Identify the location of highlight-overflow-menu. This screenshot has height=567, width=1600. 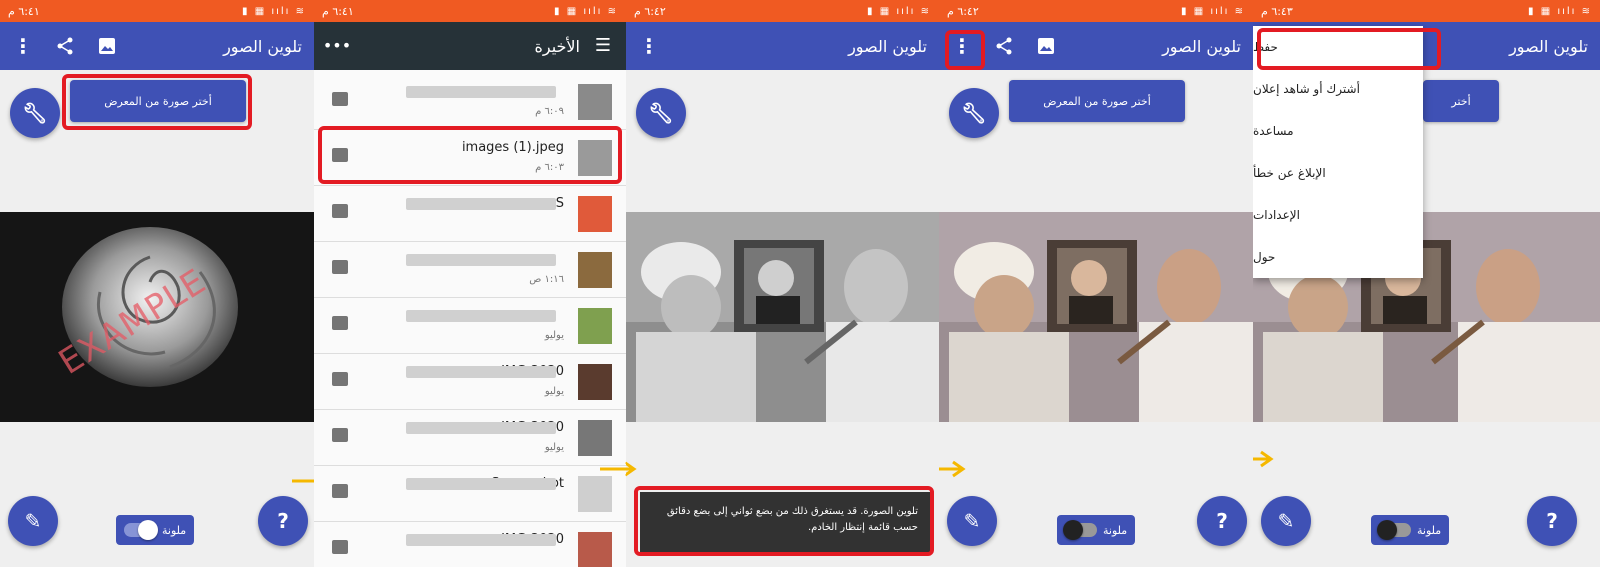
(965, 50).